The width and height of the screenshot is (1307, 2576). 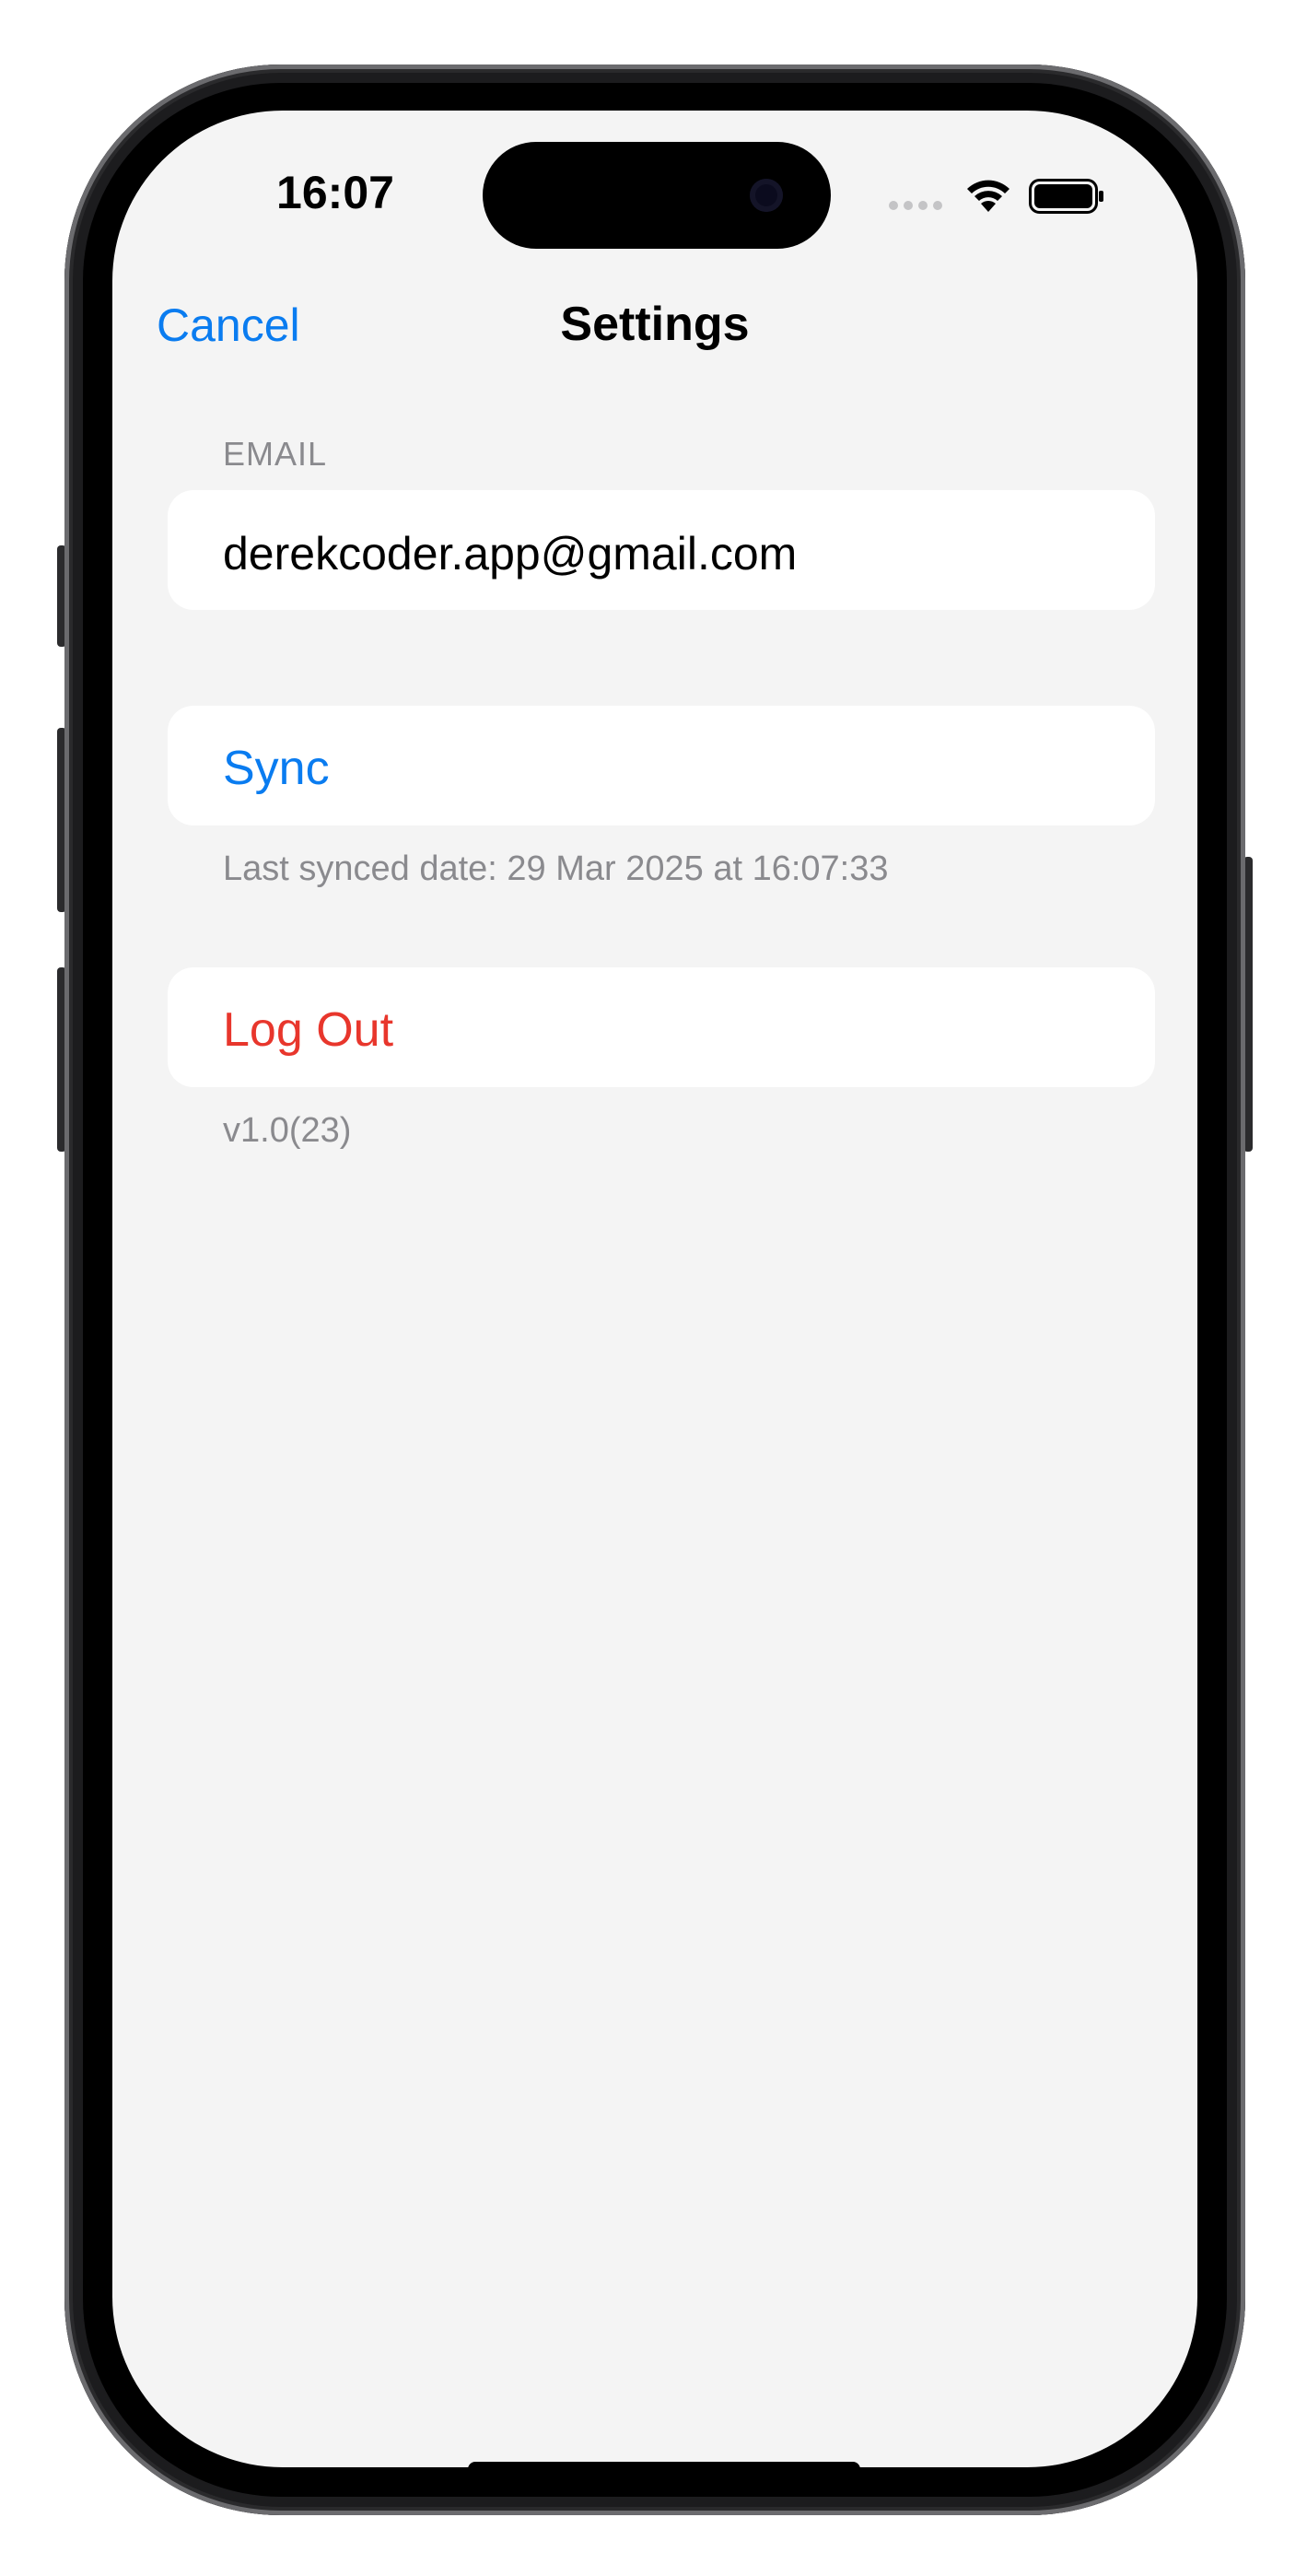 What do you see at coordinates (662, 1027) in the screenshot?
I see `logout-card: Log Out` at bounding box center [662, 1027].